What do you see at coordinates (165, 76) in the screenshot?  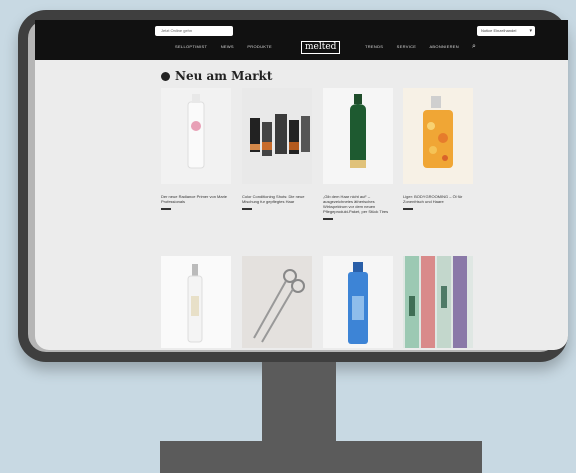 I see `section-dot-icon` at bounding box center [165, 76].